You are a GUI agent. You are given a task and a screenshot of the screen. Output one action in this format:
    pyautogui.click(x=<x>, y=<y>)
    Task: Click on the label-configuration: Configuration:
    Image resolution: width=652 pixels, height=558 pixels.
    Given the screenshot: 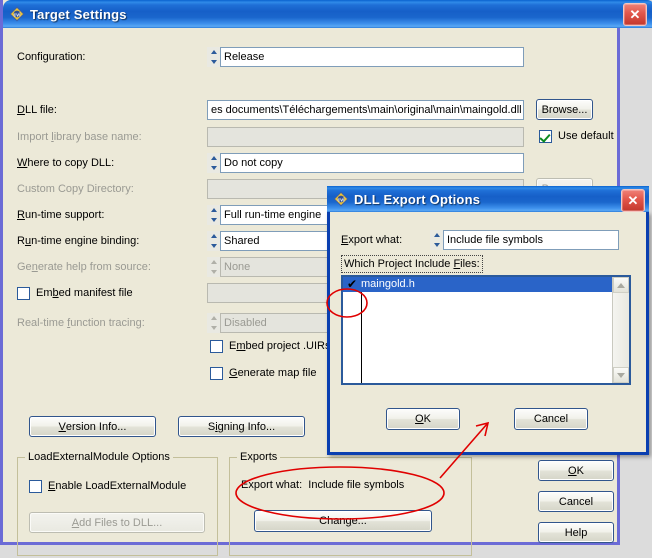 What is the action you would take?
    pyautogui.click(x=51, y=57)
    